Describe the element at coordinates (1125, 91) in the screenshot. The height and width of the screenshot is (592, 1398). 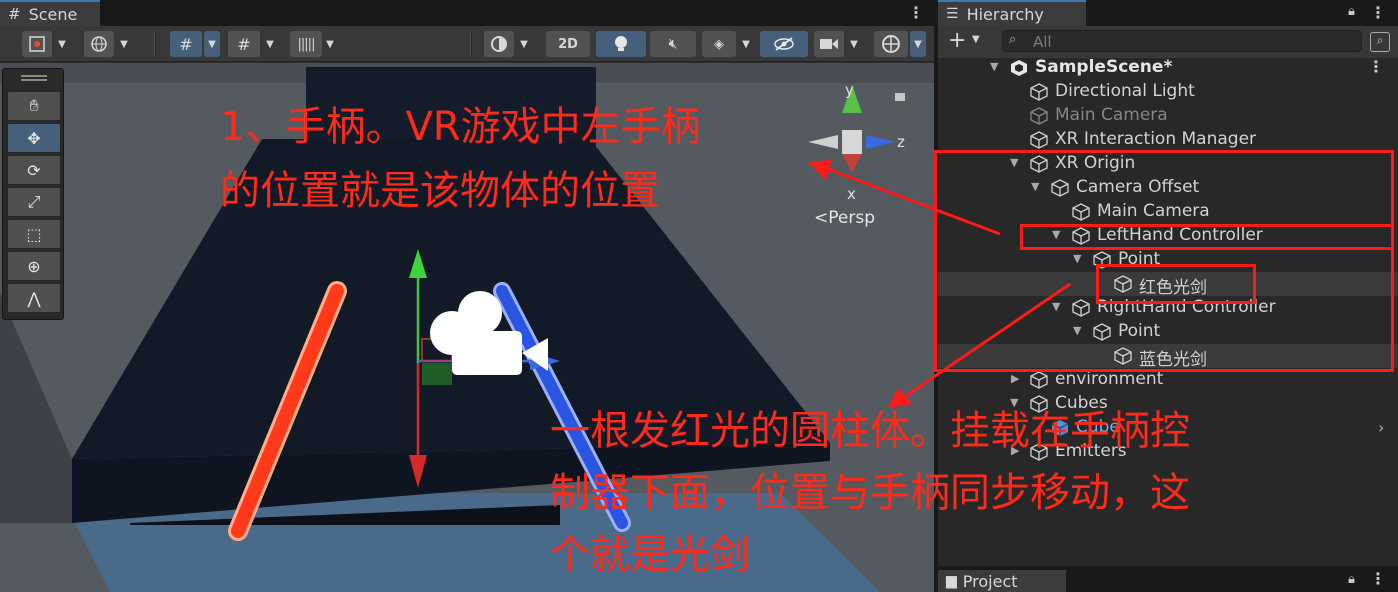
I see `row-label: Directional Light` at that location.